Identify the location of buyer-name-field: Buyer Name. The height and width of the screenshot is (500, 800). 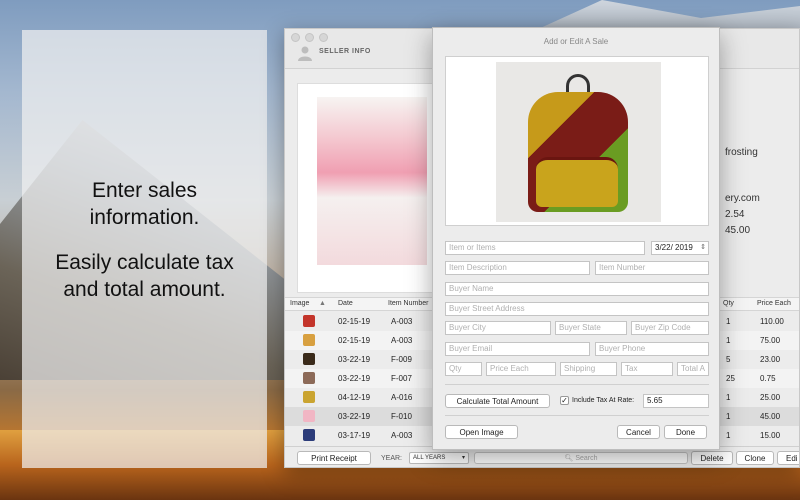
(577, 289).